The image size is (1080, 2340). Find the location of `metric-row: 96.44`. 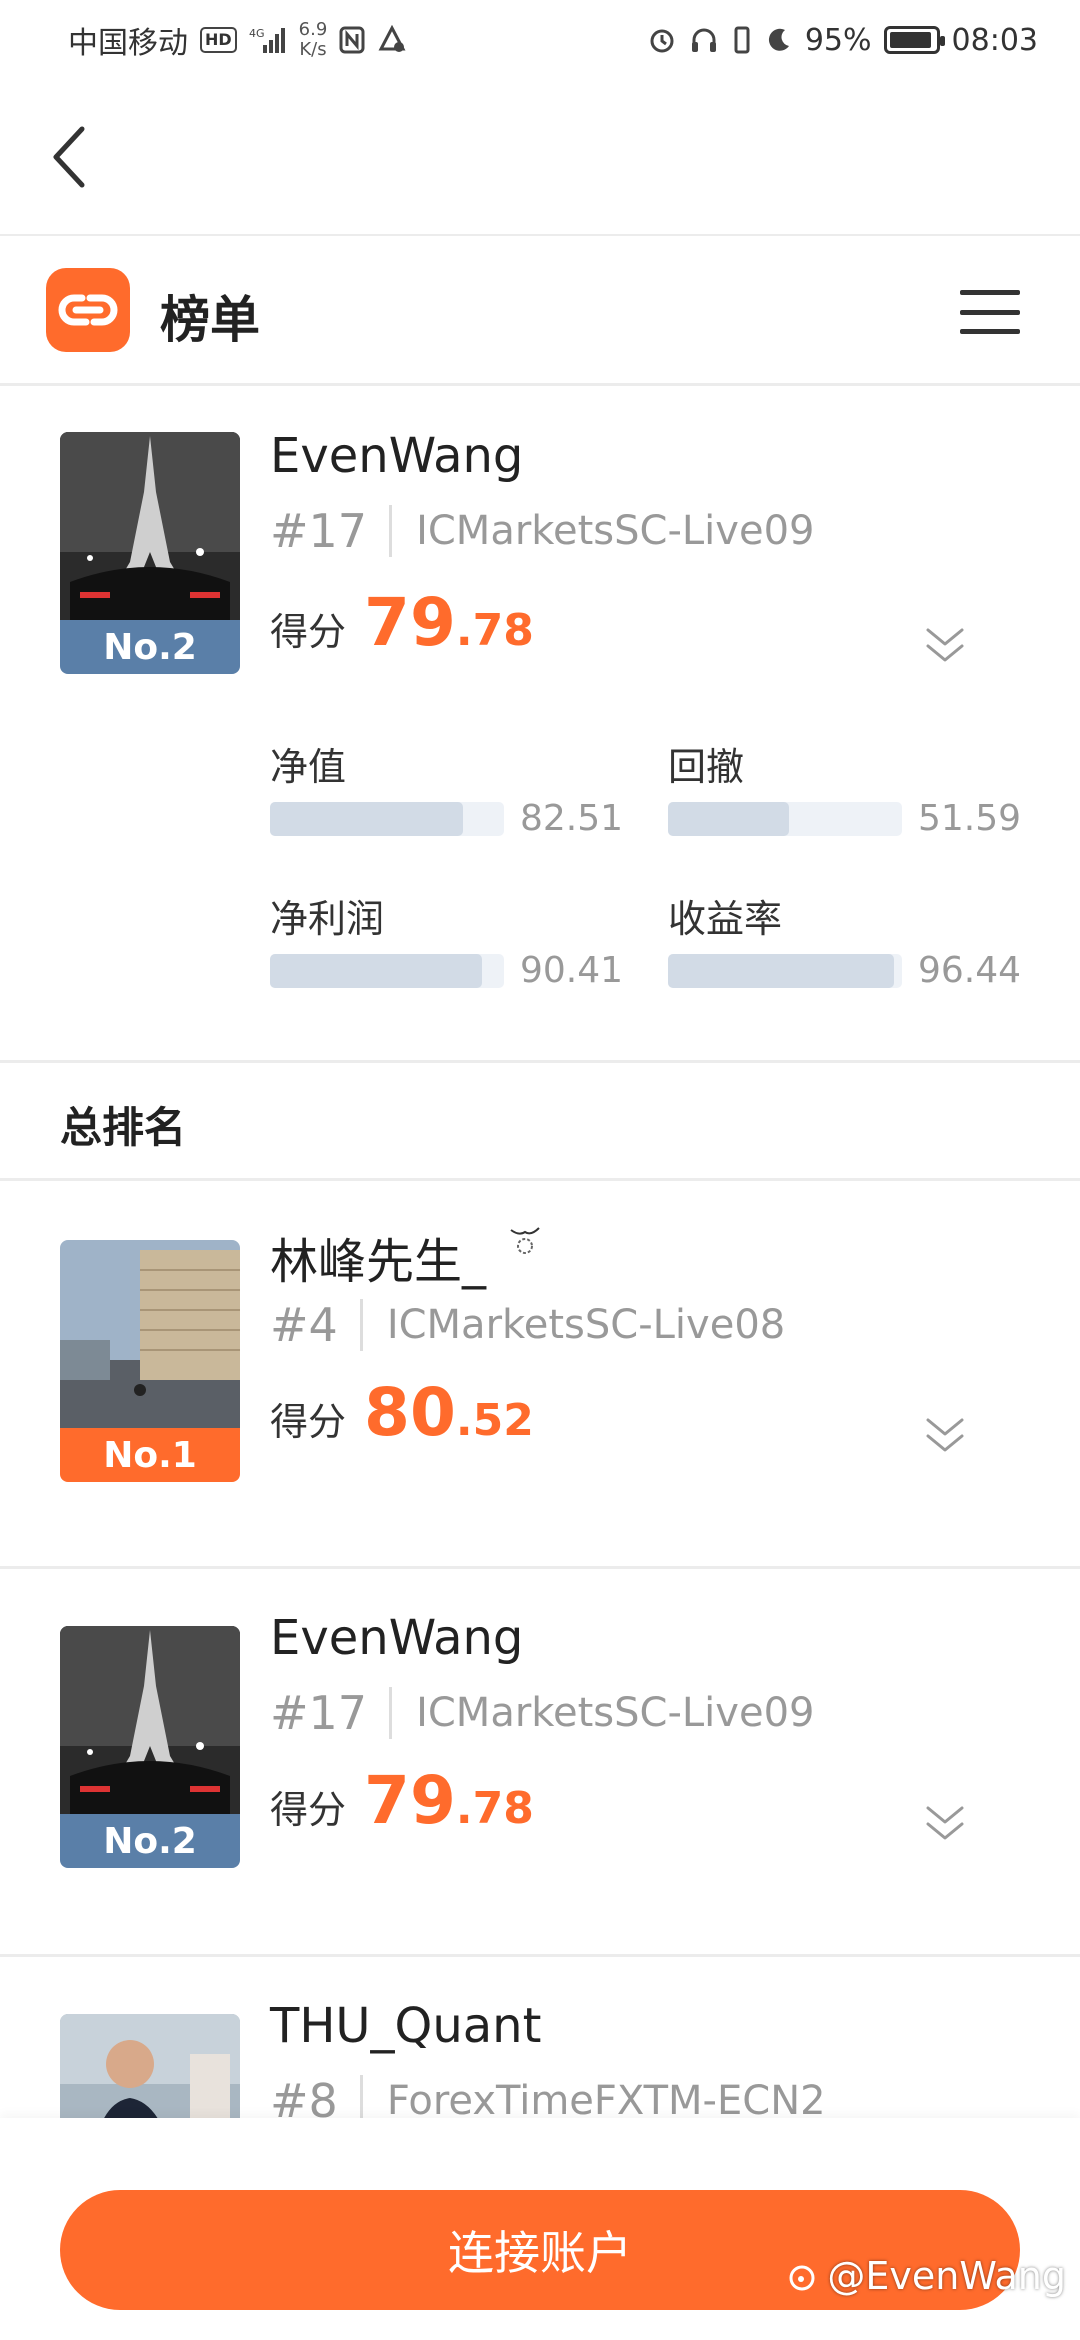

metric-row: 96.44 is located at coordinates (844, 970).